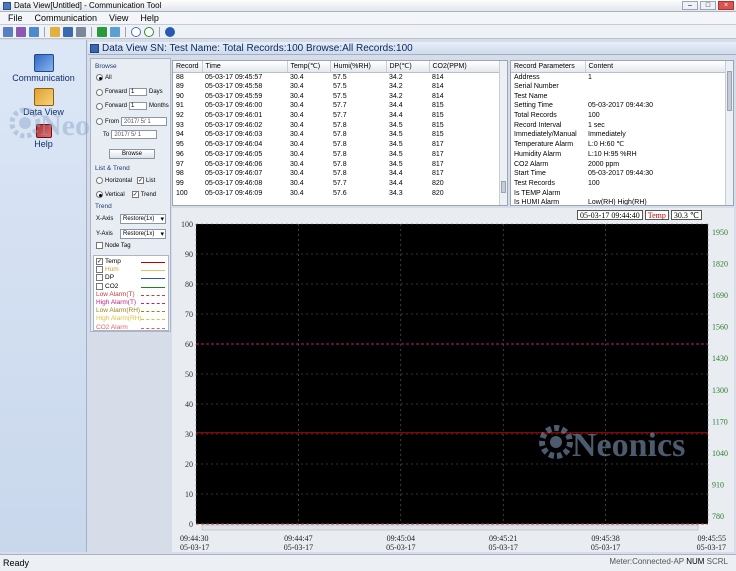  Describe the element at coordinates (55, 31) in the screenshot. I see `open-folder-icon` at that location.